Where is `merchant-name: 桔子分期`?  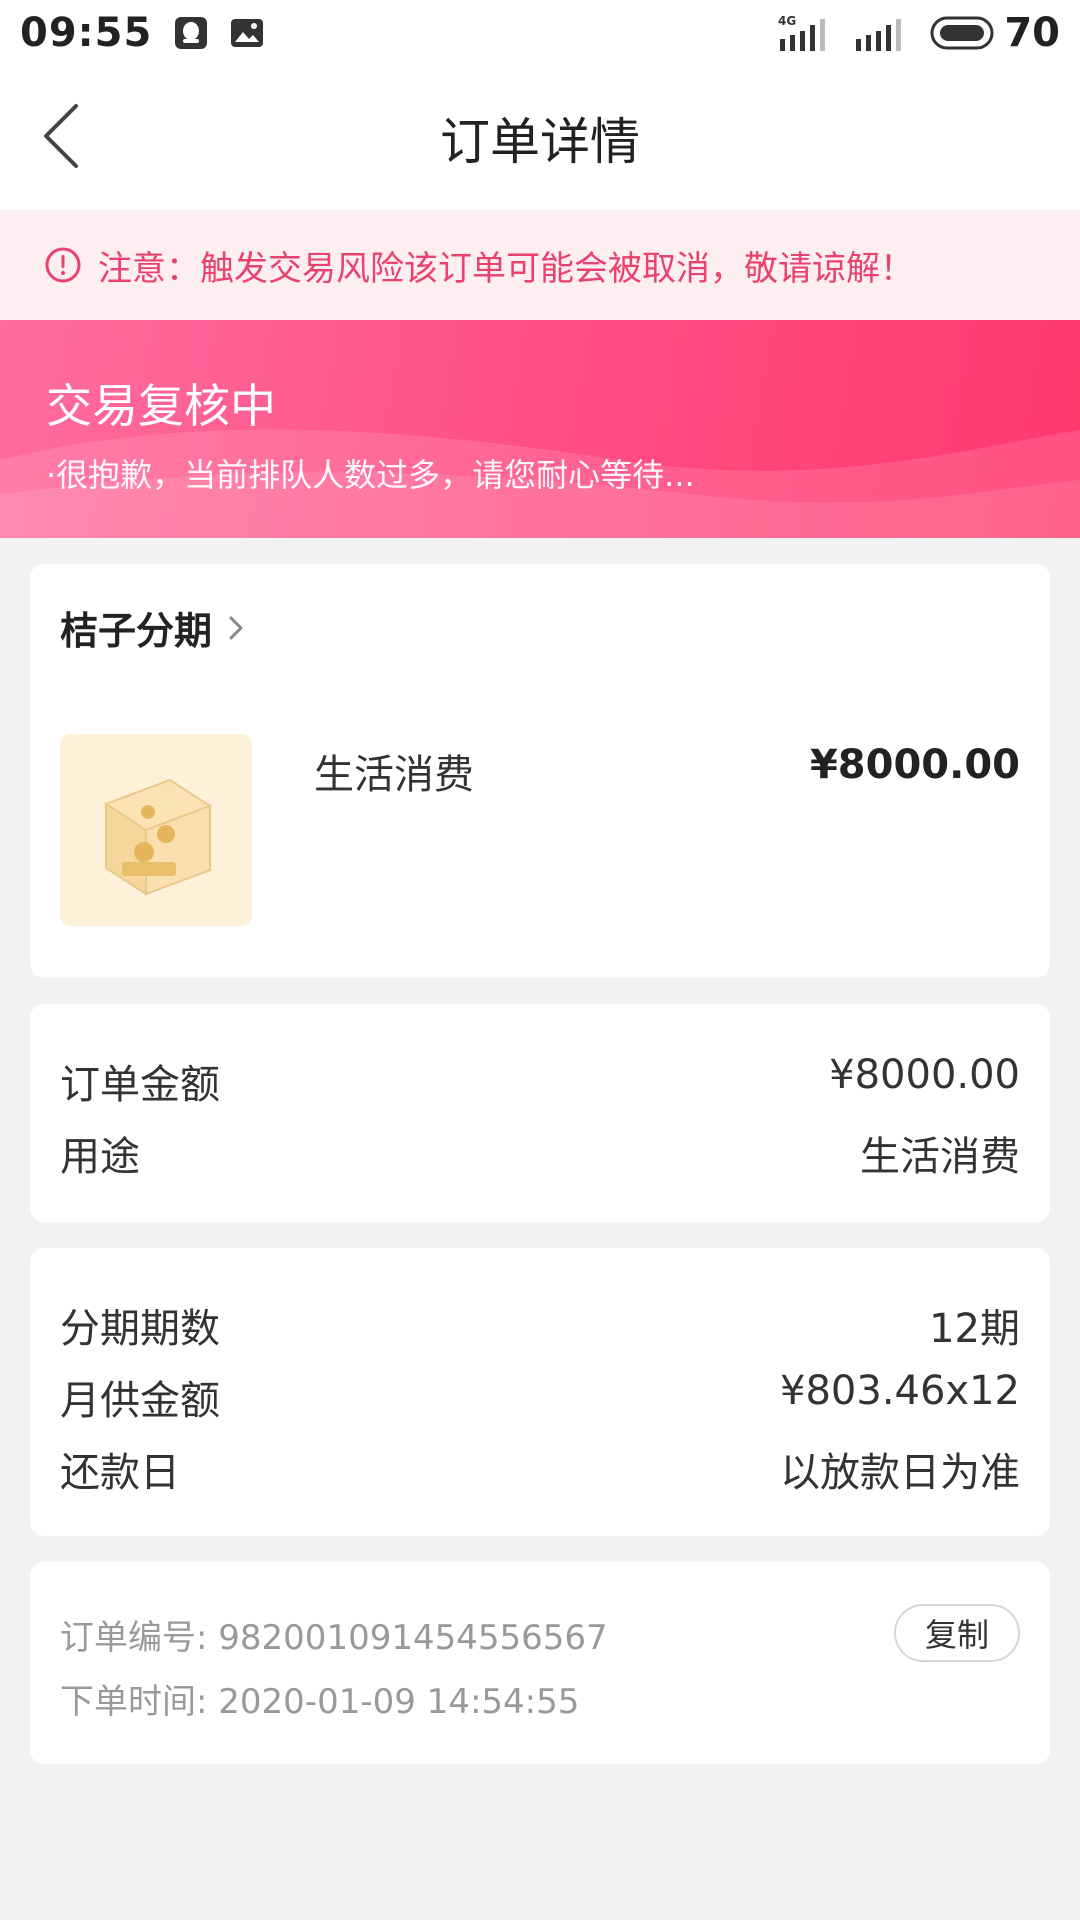 merchant-name: 桔子分期 is located at coordinates (136, 631).